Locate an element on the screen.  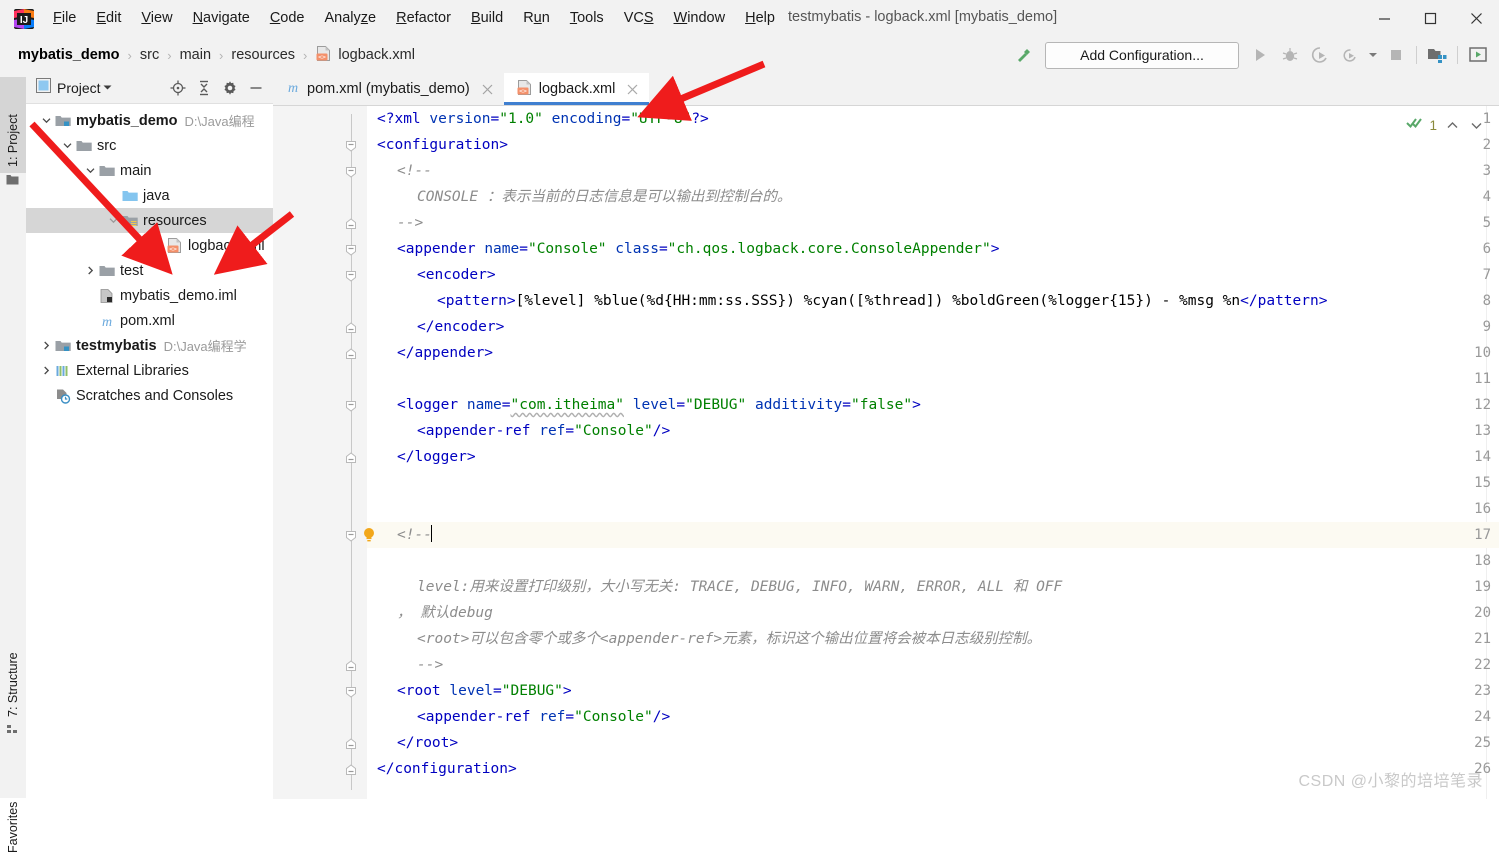
run-with-coverage-icon is located at coordinates (1320, 55).